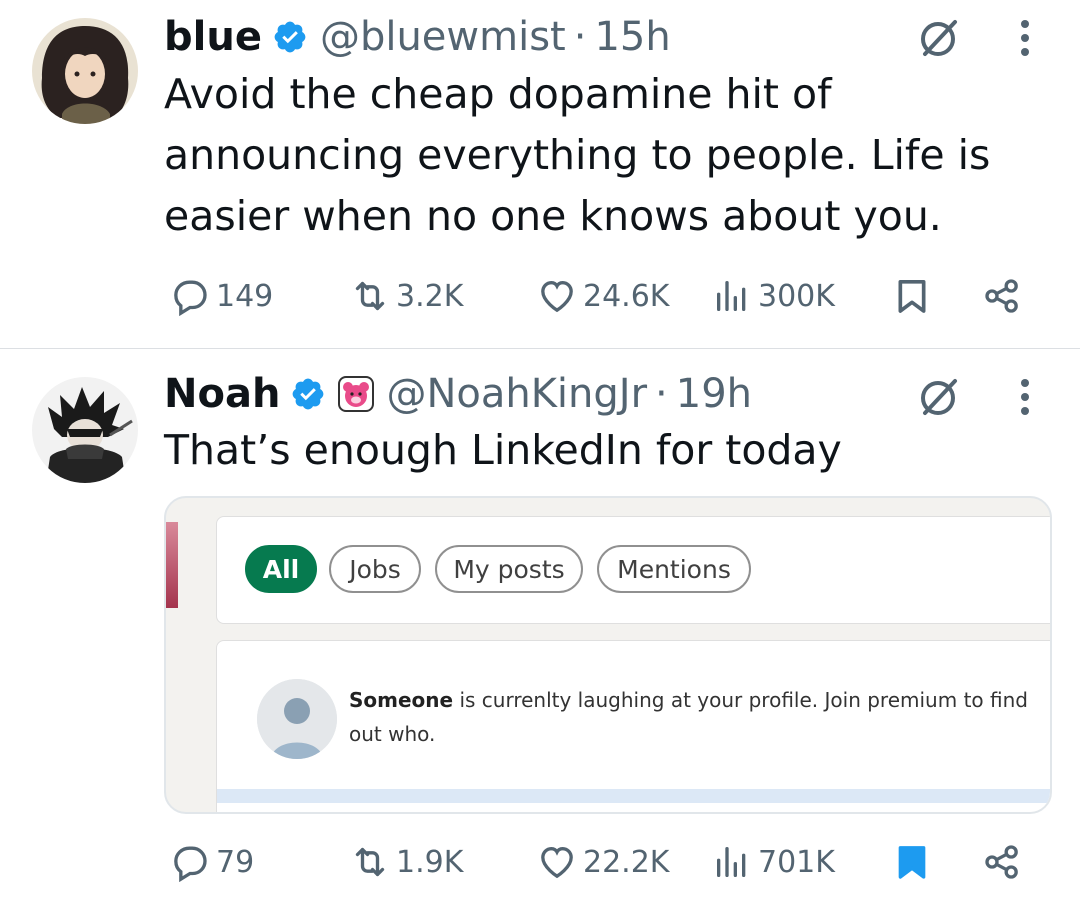 The image size is (1080, 905). I want to click on user-handle: @bluewmist, so click(443, 37).